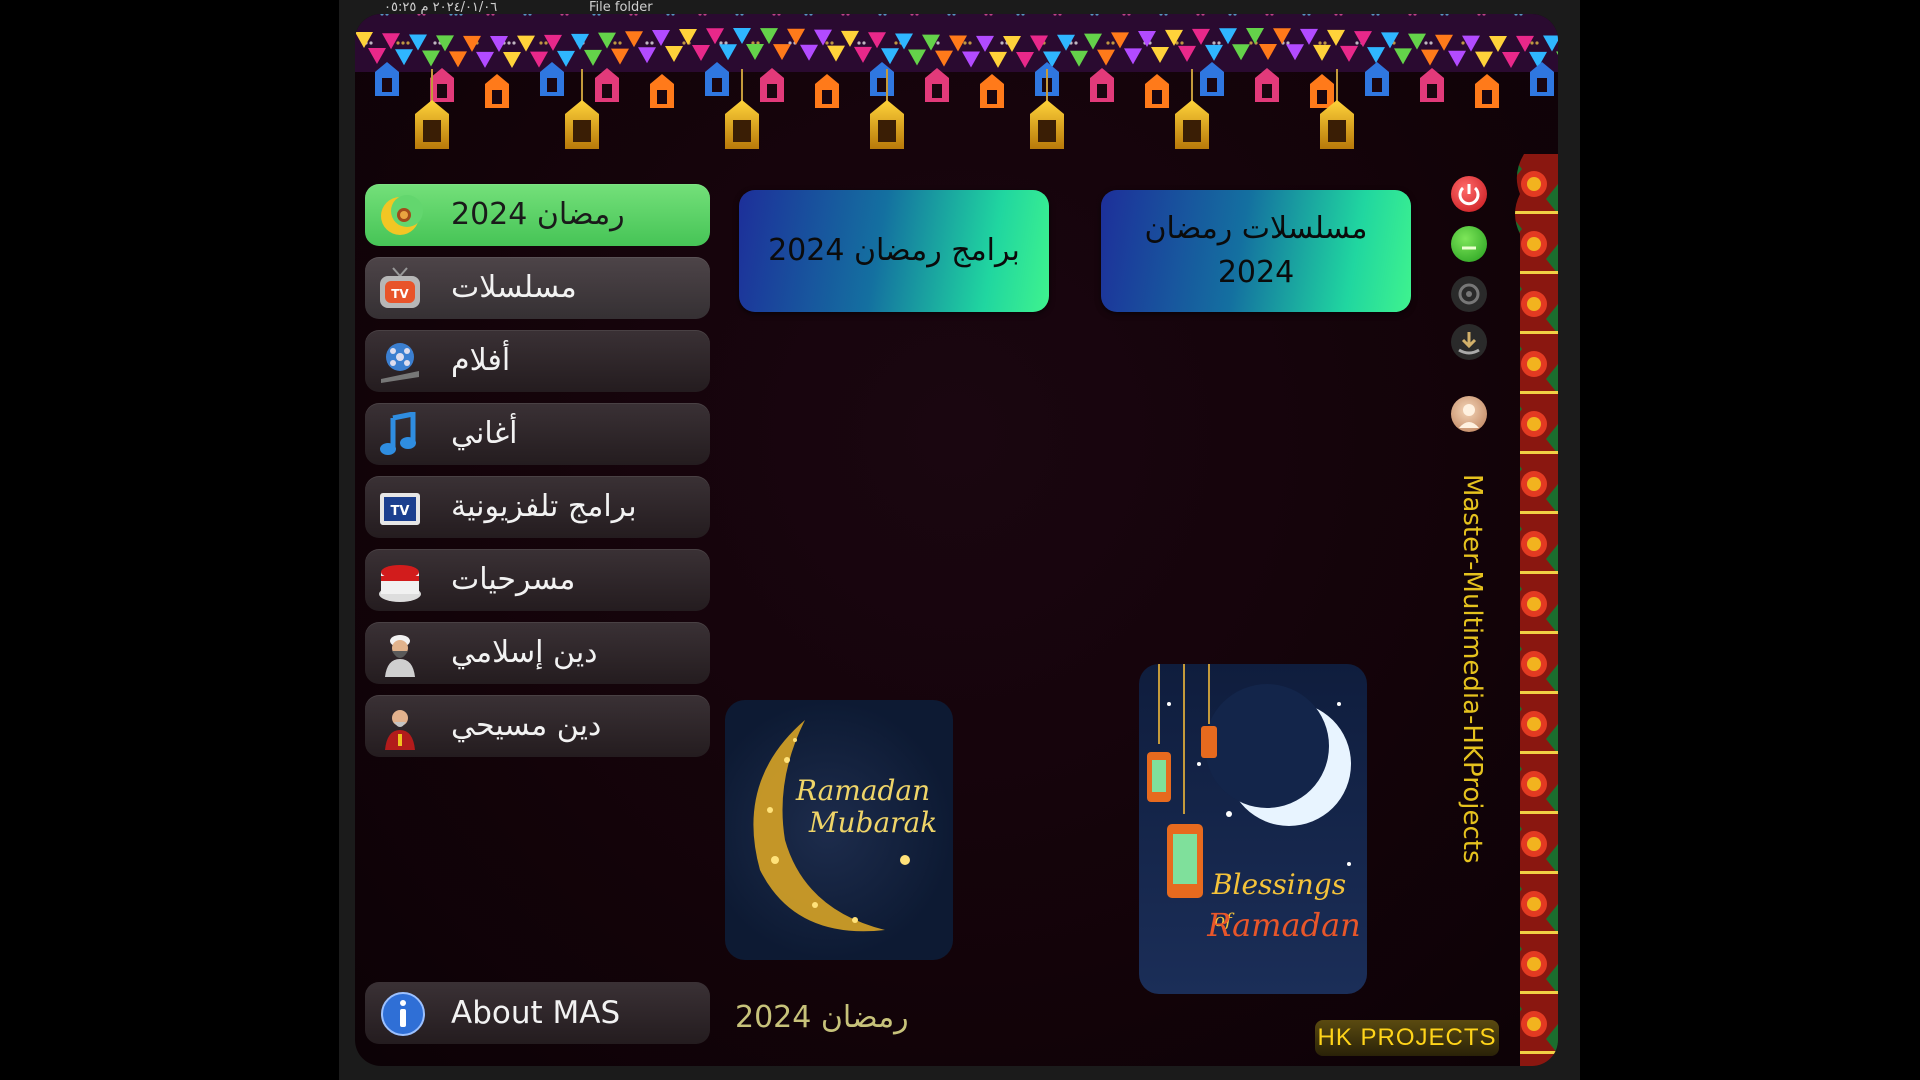 The width and height of the screenshot is (1920, 1080). What do you see at coordinates (537, 434) in the screenshot?
I see `menu-item-songs: أغاني` at bounding box center [537, 434].